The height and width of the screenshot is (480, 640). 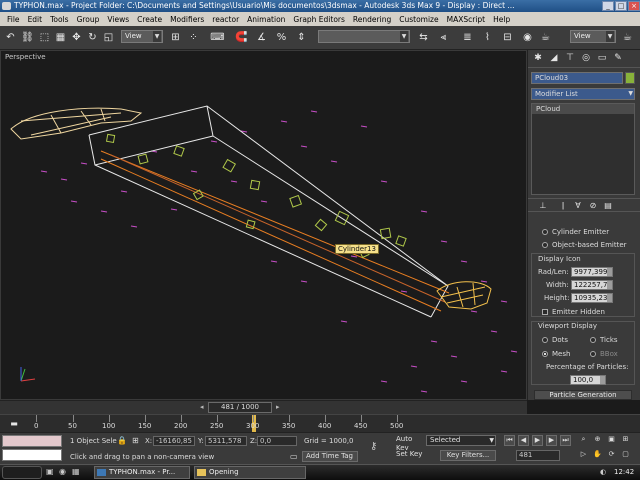 What do you see at coordinates (627, 37) in the screenshot?
I see `quick-render-icon: ☕` at bounding box center [627, 37].